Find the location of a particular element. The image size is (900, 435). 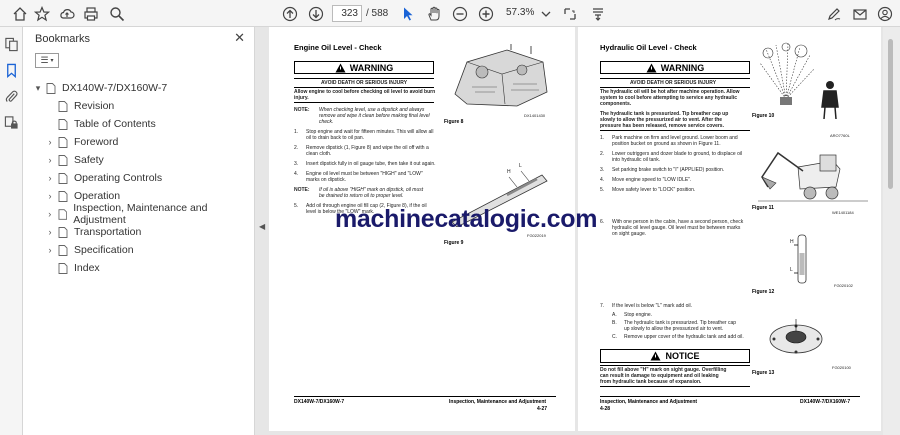

layers-lock-icon is located at coordinates (11, 122).